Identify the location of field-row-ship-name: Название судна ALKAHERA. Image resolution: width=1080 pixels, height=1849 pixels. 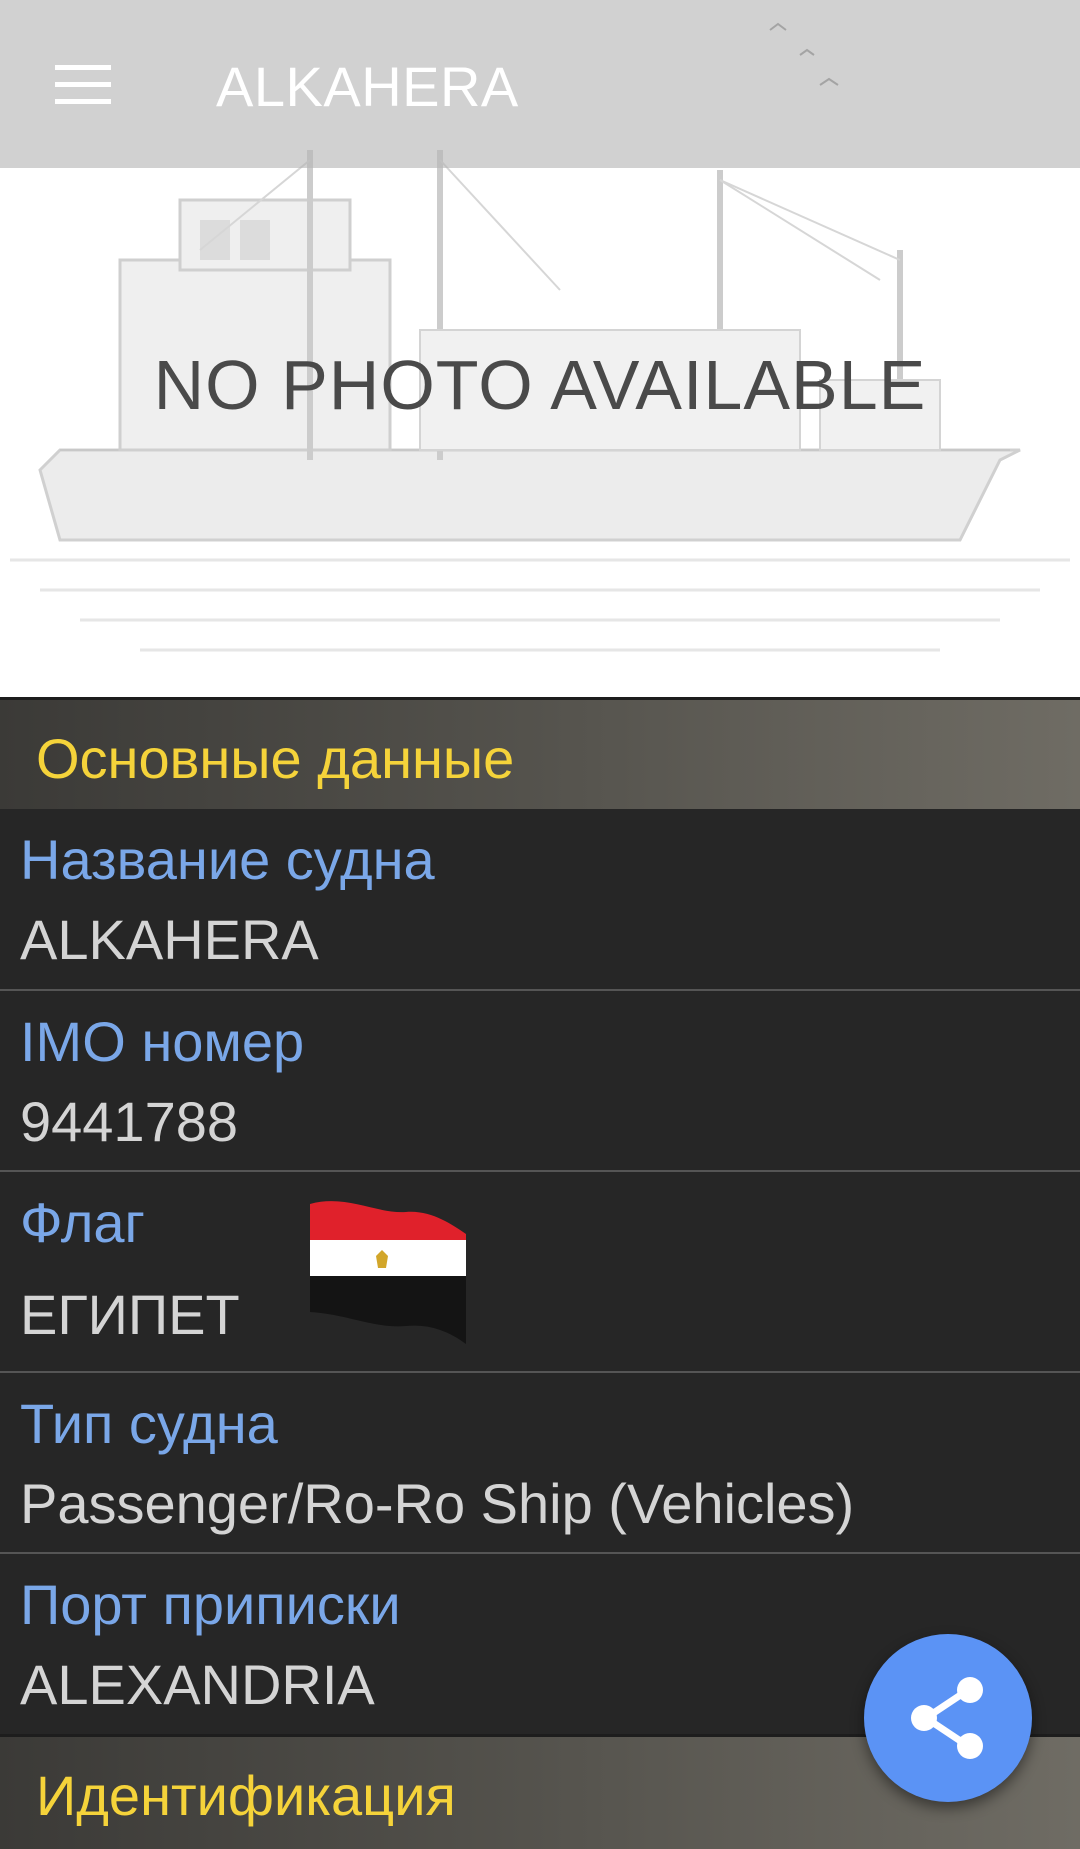
(540, 900).